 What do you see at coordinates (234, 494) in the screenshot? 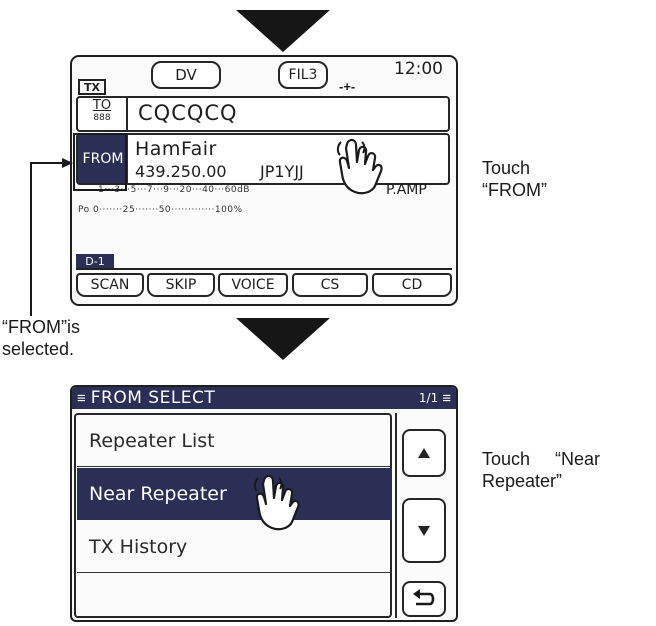
I see `list-item-near-repeater: Near Repeater` at bounding box center [234, 494].